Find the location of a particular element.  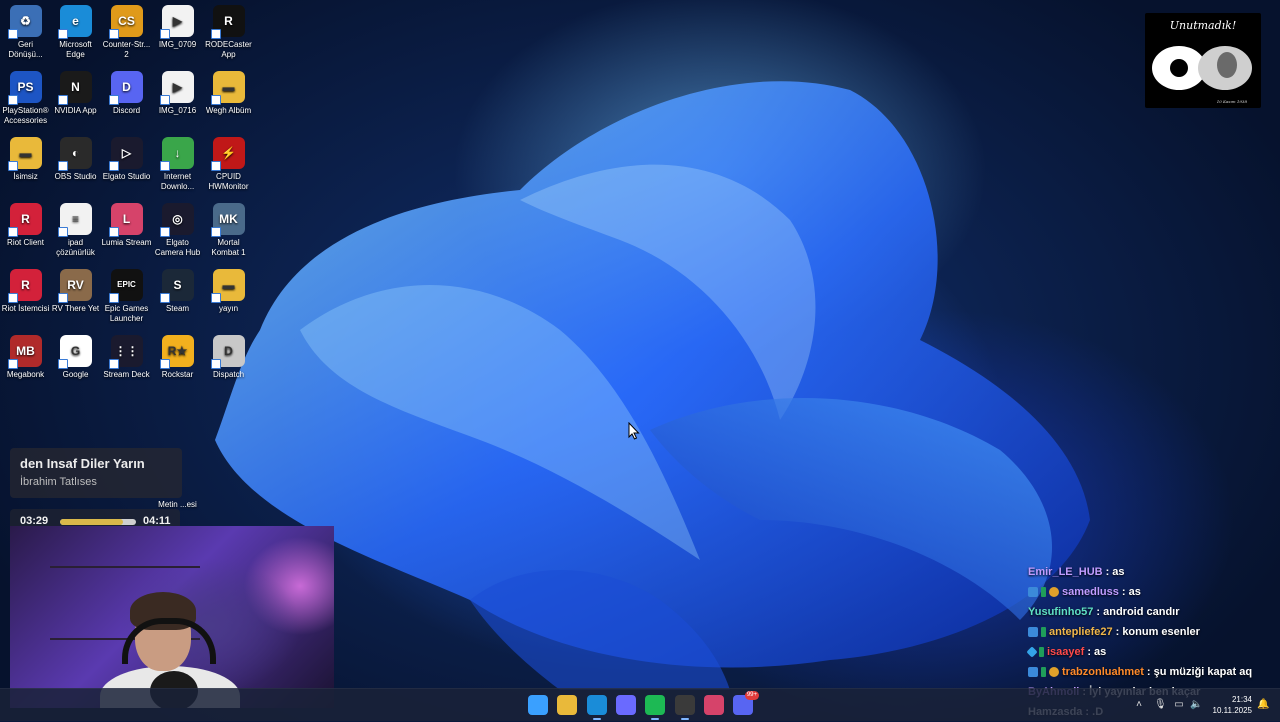

desktop-icon: R RODECaster App is located at coordinates (228, 32).